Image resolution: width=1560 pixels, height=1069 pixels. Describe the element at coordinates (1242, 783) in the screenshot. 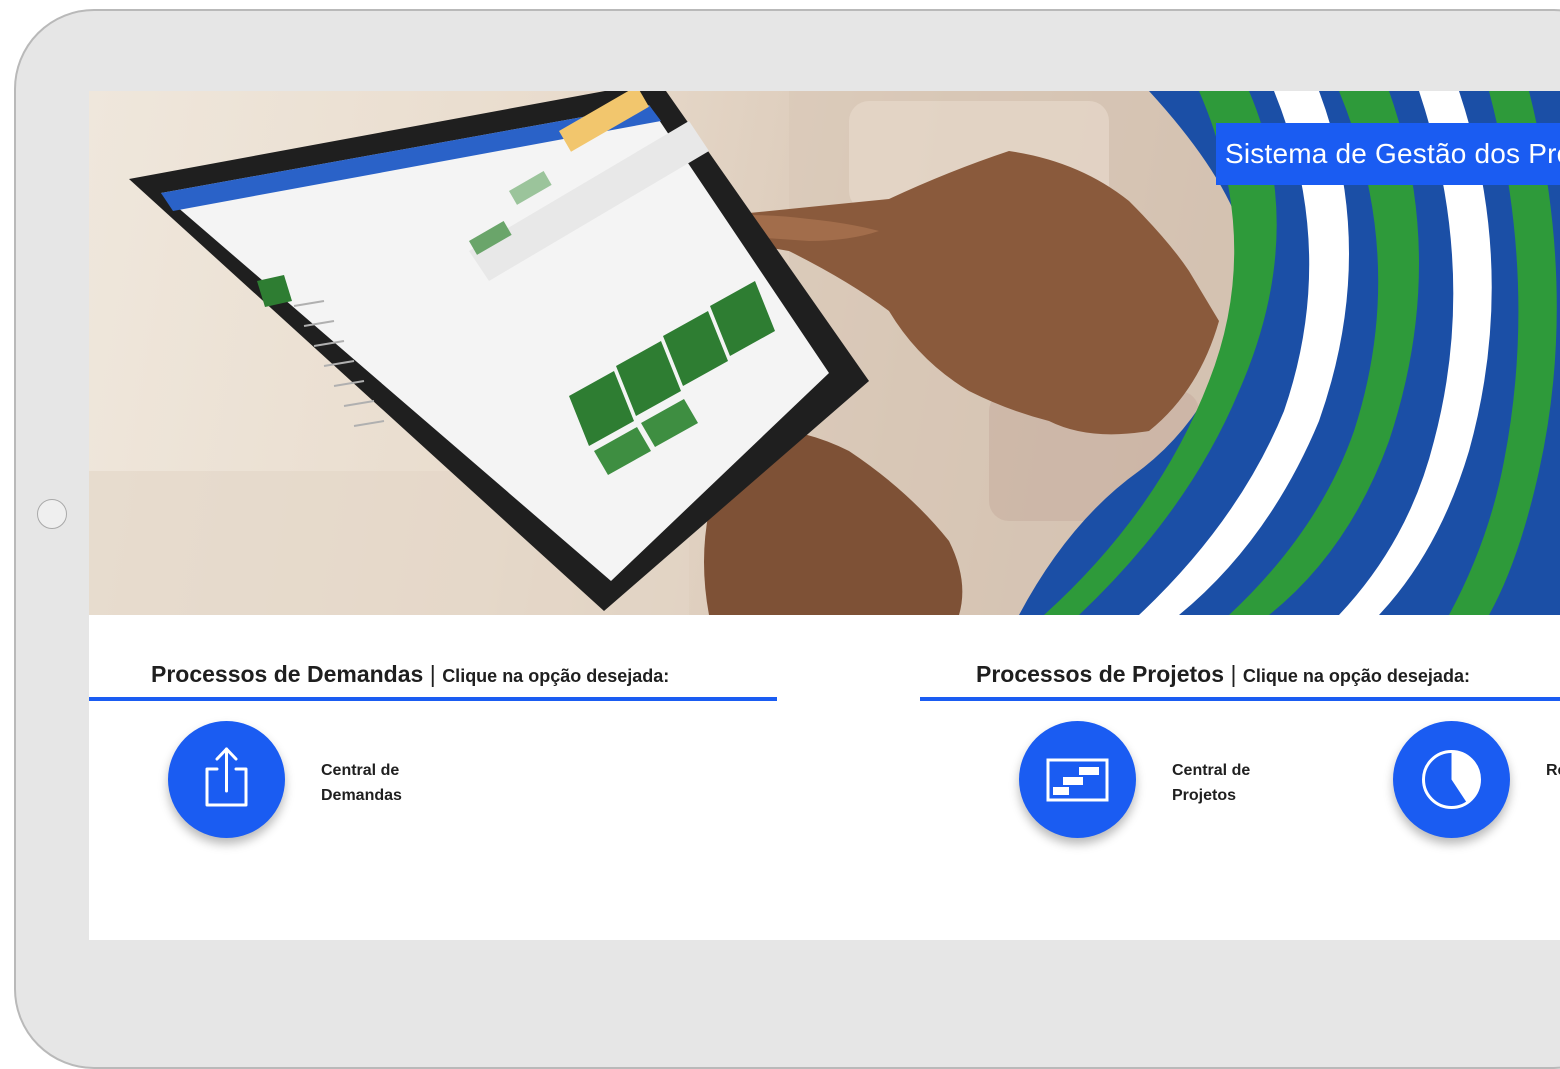

I see `central-de-projetos-label: Central de Projetos` at that location.